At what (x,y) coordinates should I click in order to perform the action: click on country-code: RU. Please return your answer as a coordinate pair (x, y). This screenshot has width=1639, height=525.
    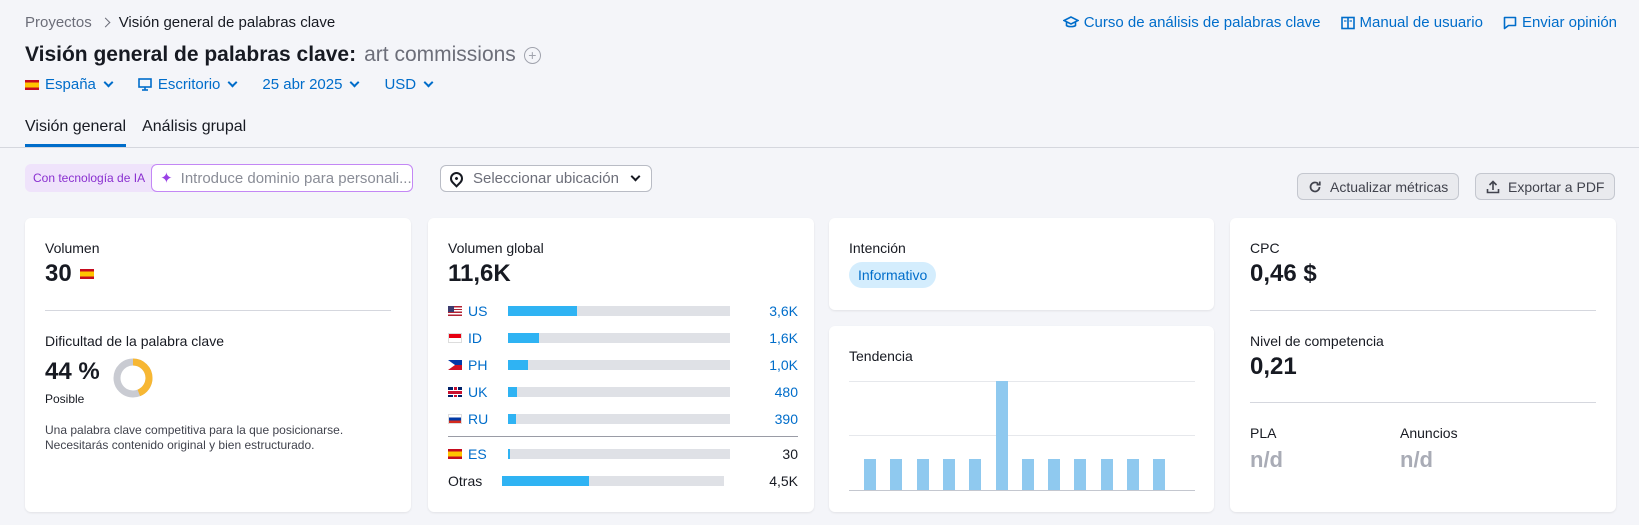
    Looking at the image, I should click on (478, 419).